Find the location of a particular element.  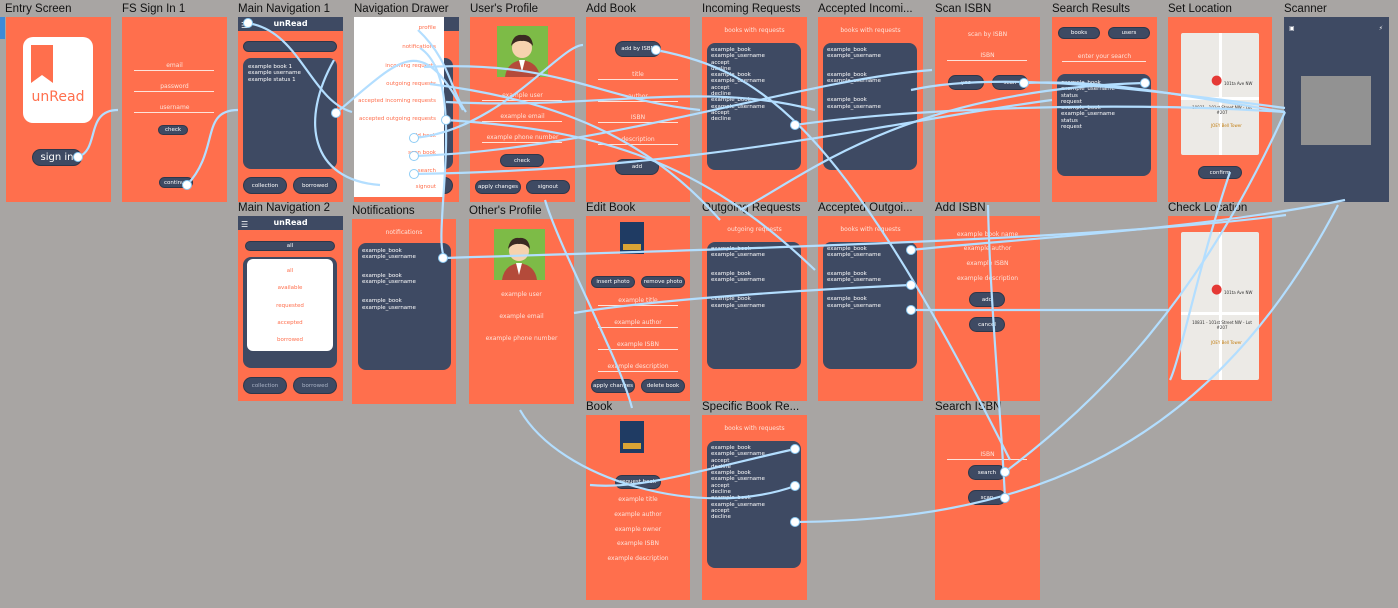

option-requested: requested is located at coordinates (290, 306).